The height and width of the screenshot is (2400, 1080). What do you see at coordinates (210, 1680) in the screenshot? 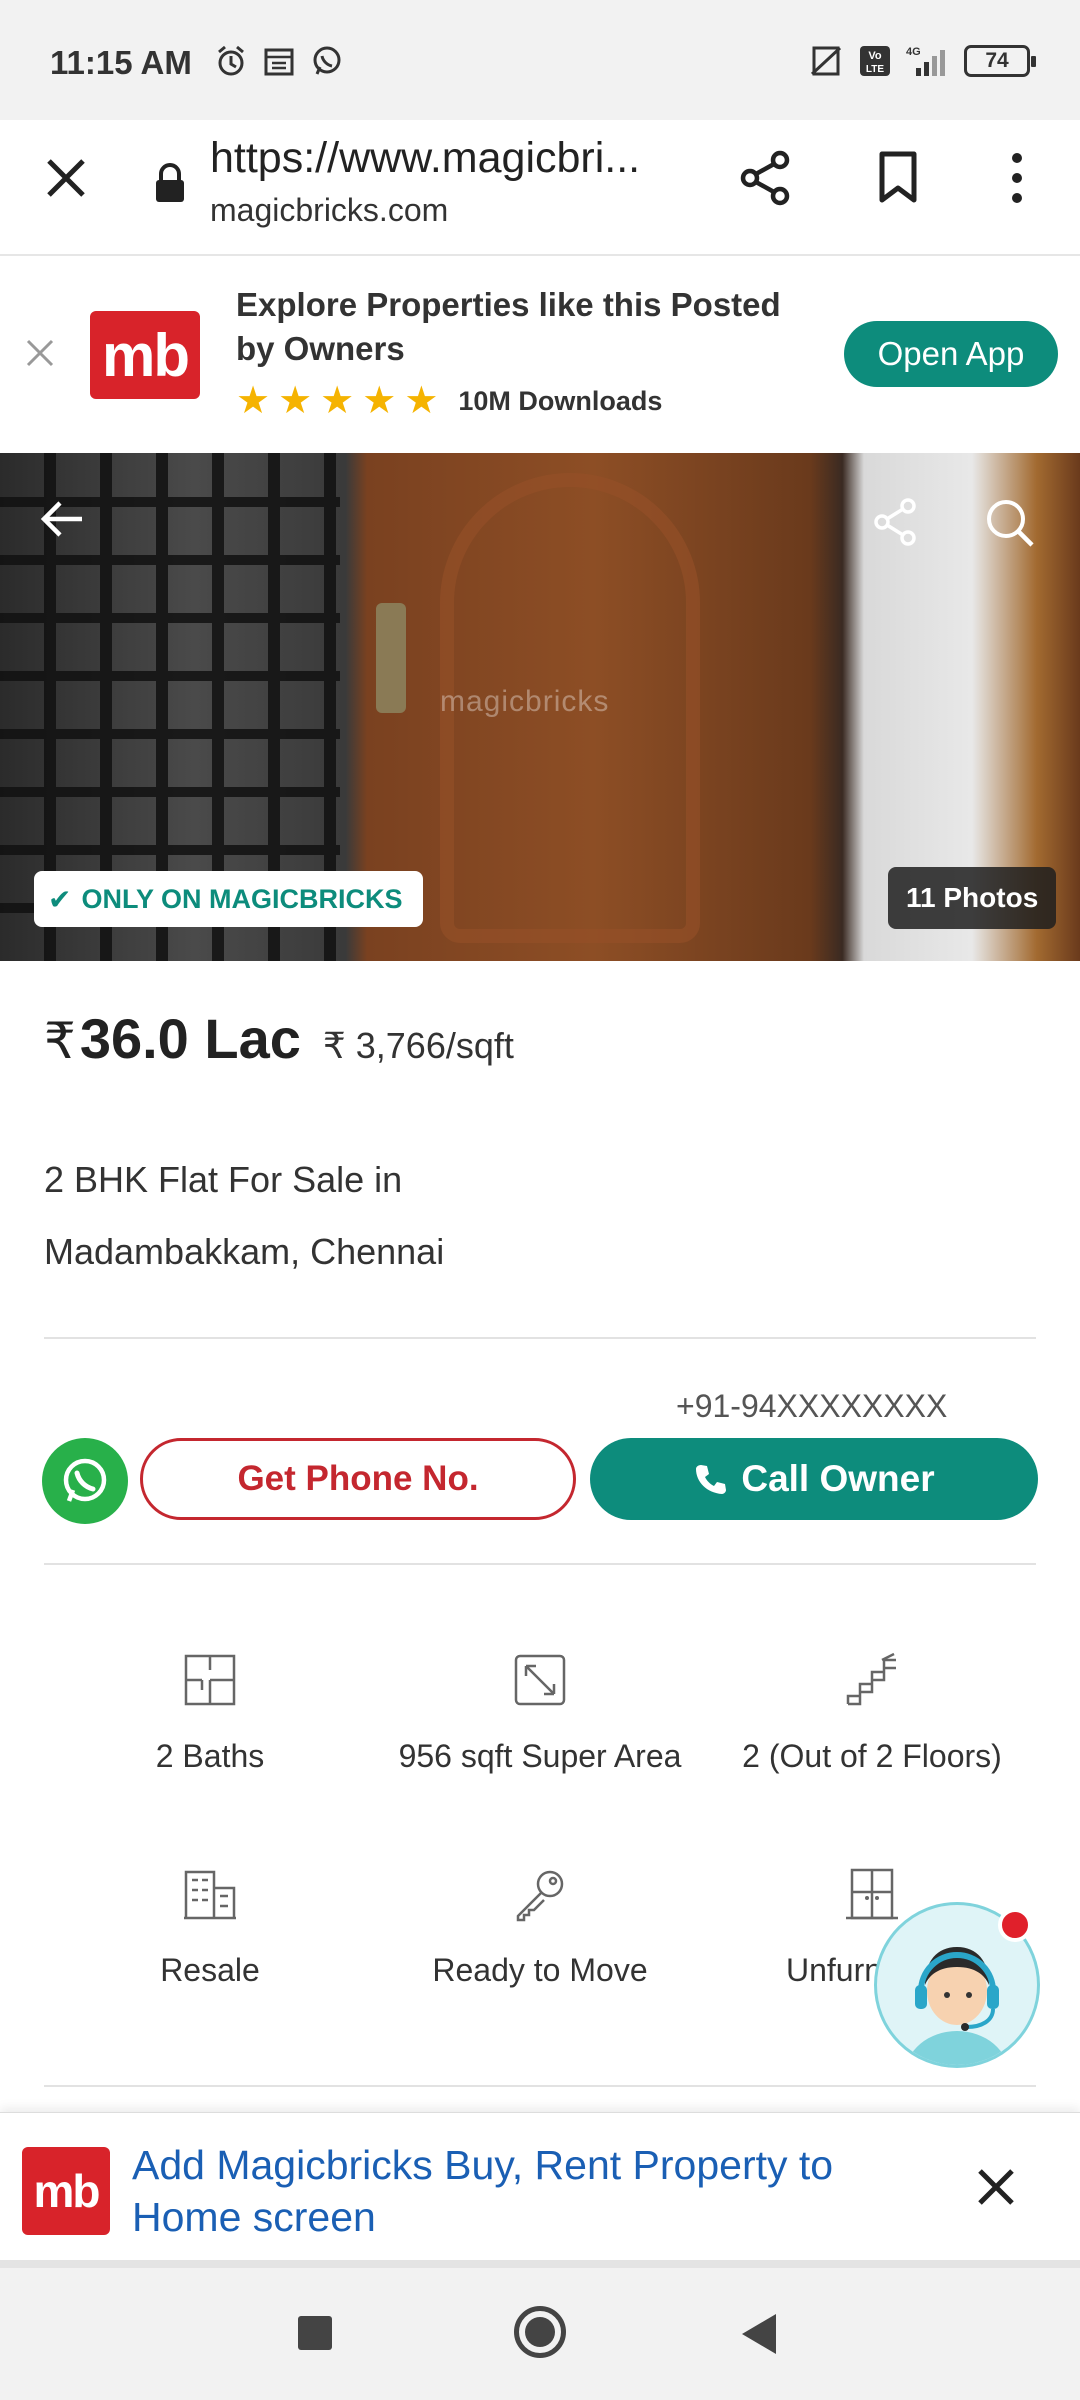
I see `floorplan-icon` at bounding box center [210, 1680].